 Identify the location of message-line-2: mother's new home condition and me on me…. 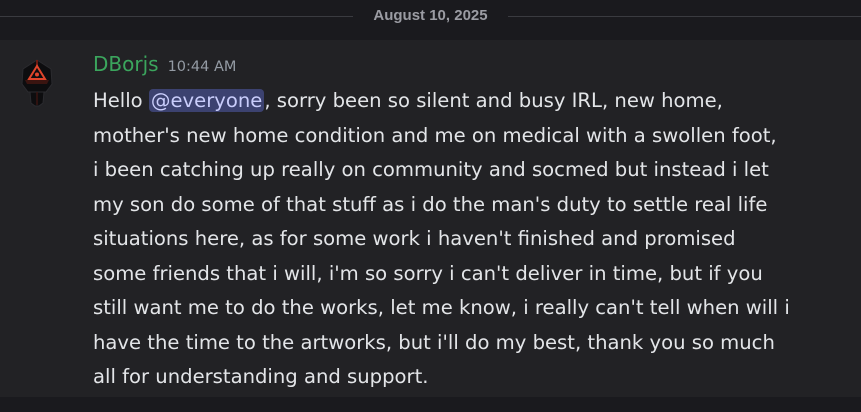
(435, 135).